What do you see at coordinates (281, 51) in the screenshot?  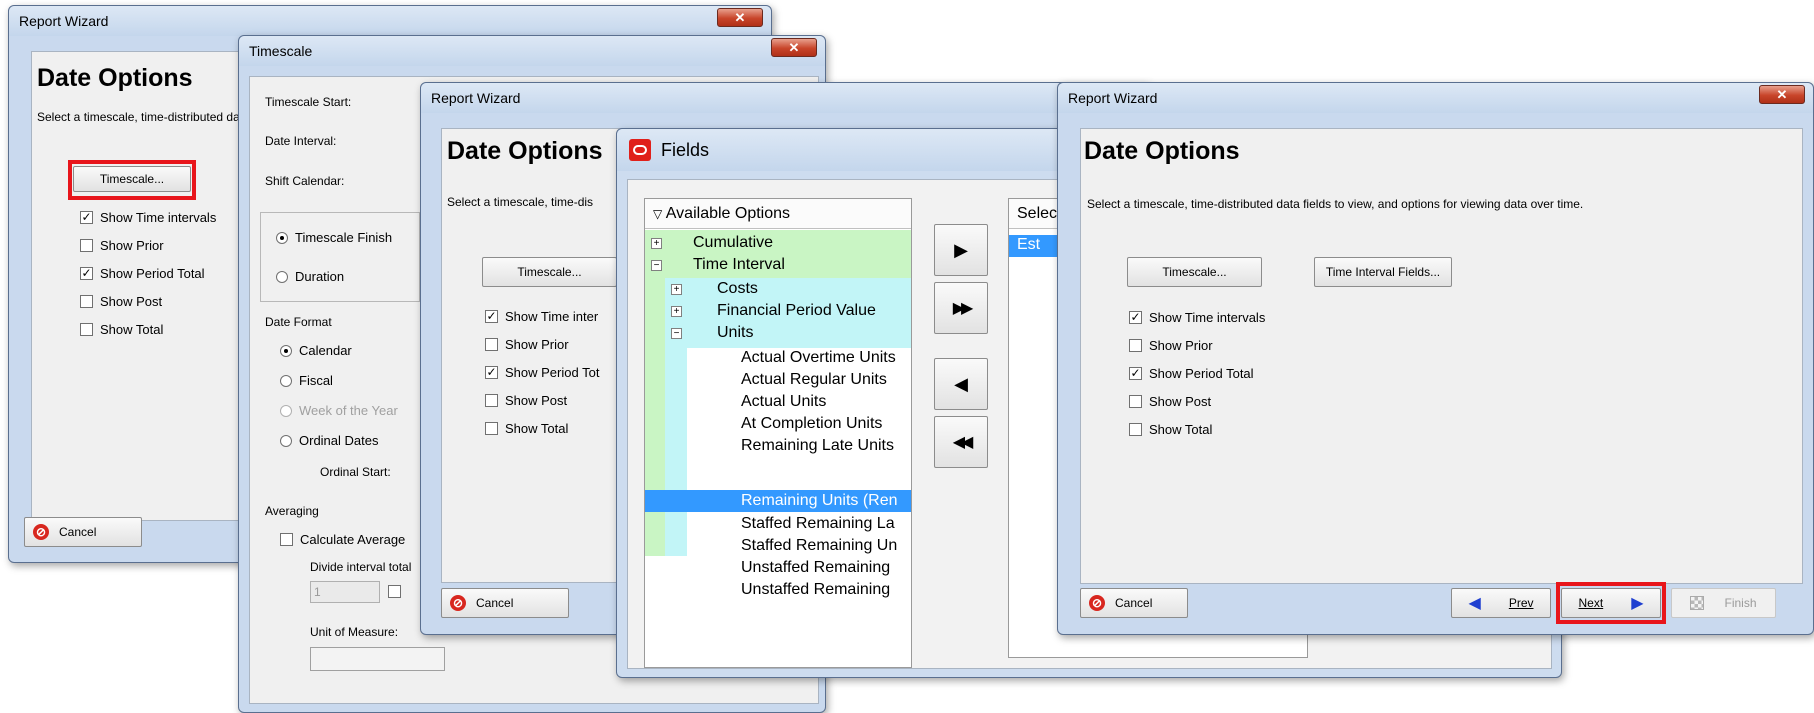 I see `window-title: Timescale` at bounding box center [281, 51].